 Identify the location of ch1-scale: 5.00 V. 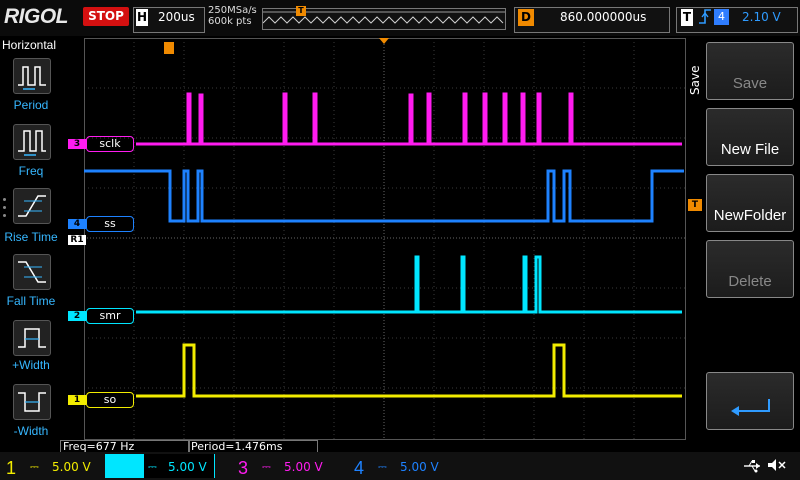
(71, 467).